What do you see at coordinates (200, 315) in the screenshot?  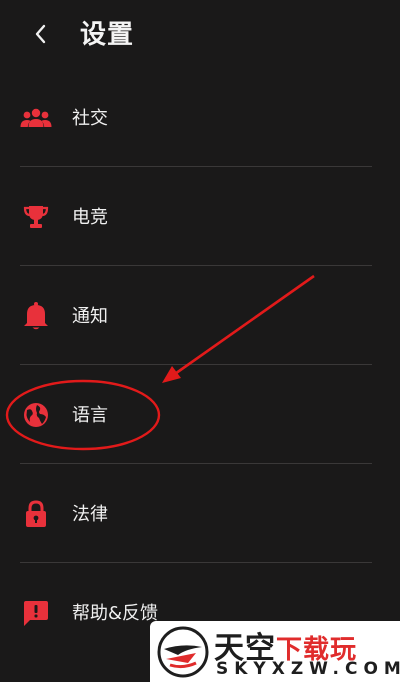 I see `menu-item-notifications: 通知` at bounding box center [200, 315].